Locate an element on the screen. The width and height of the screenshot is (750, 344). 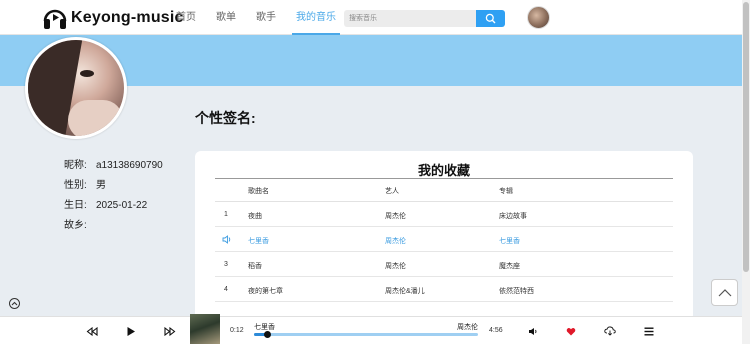
playlist-button is located at coordinates (649, 331).